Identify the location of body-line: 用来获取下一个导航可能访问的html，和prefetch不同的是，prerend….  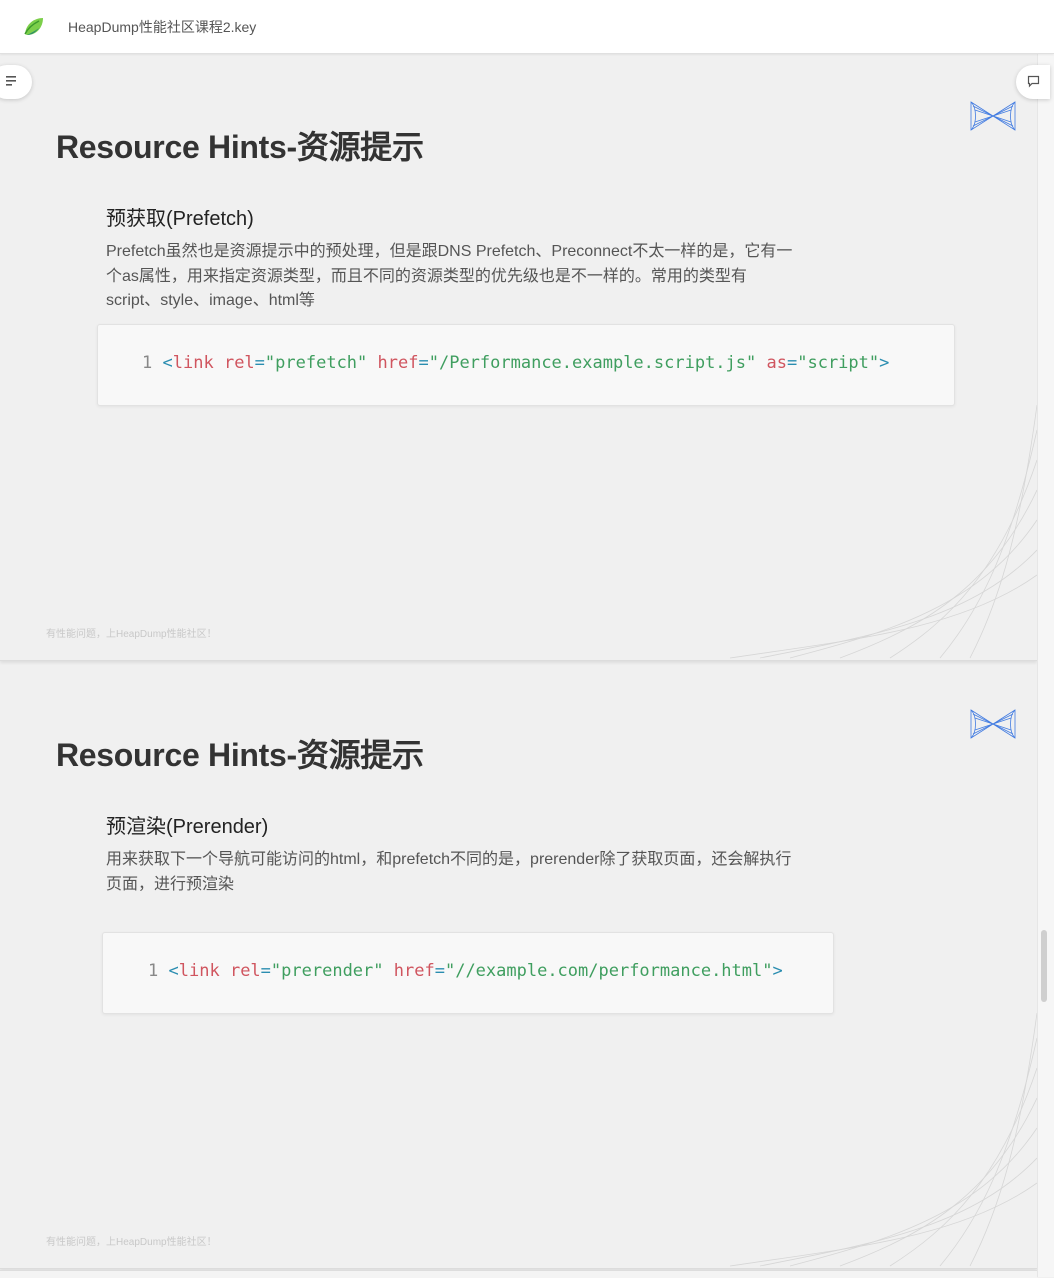
(449, 859).